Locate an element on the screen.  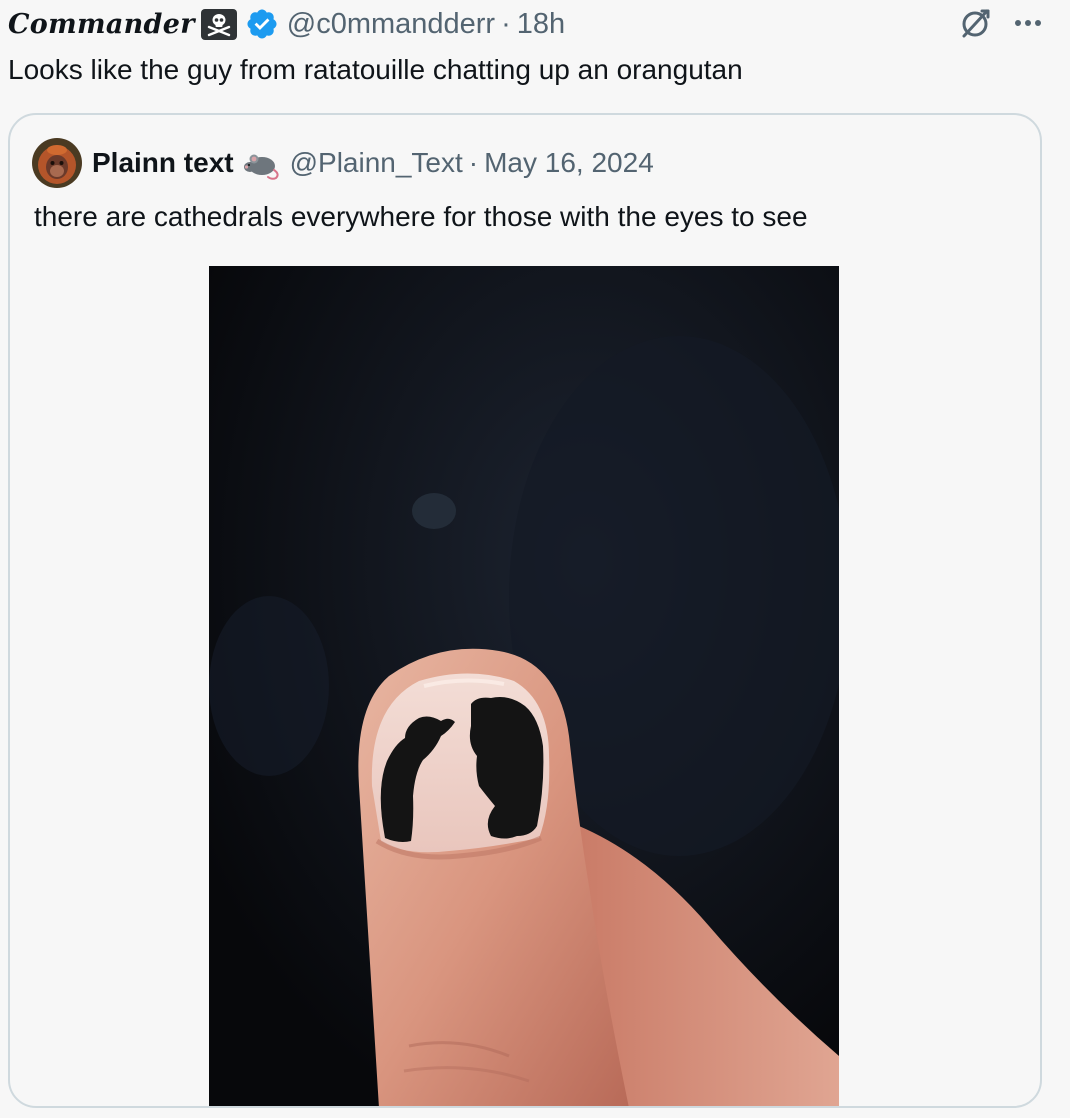
author-handle: @c0mmandderr is located at coordinates (391, 24).